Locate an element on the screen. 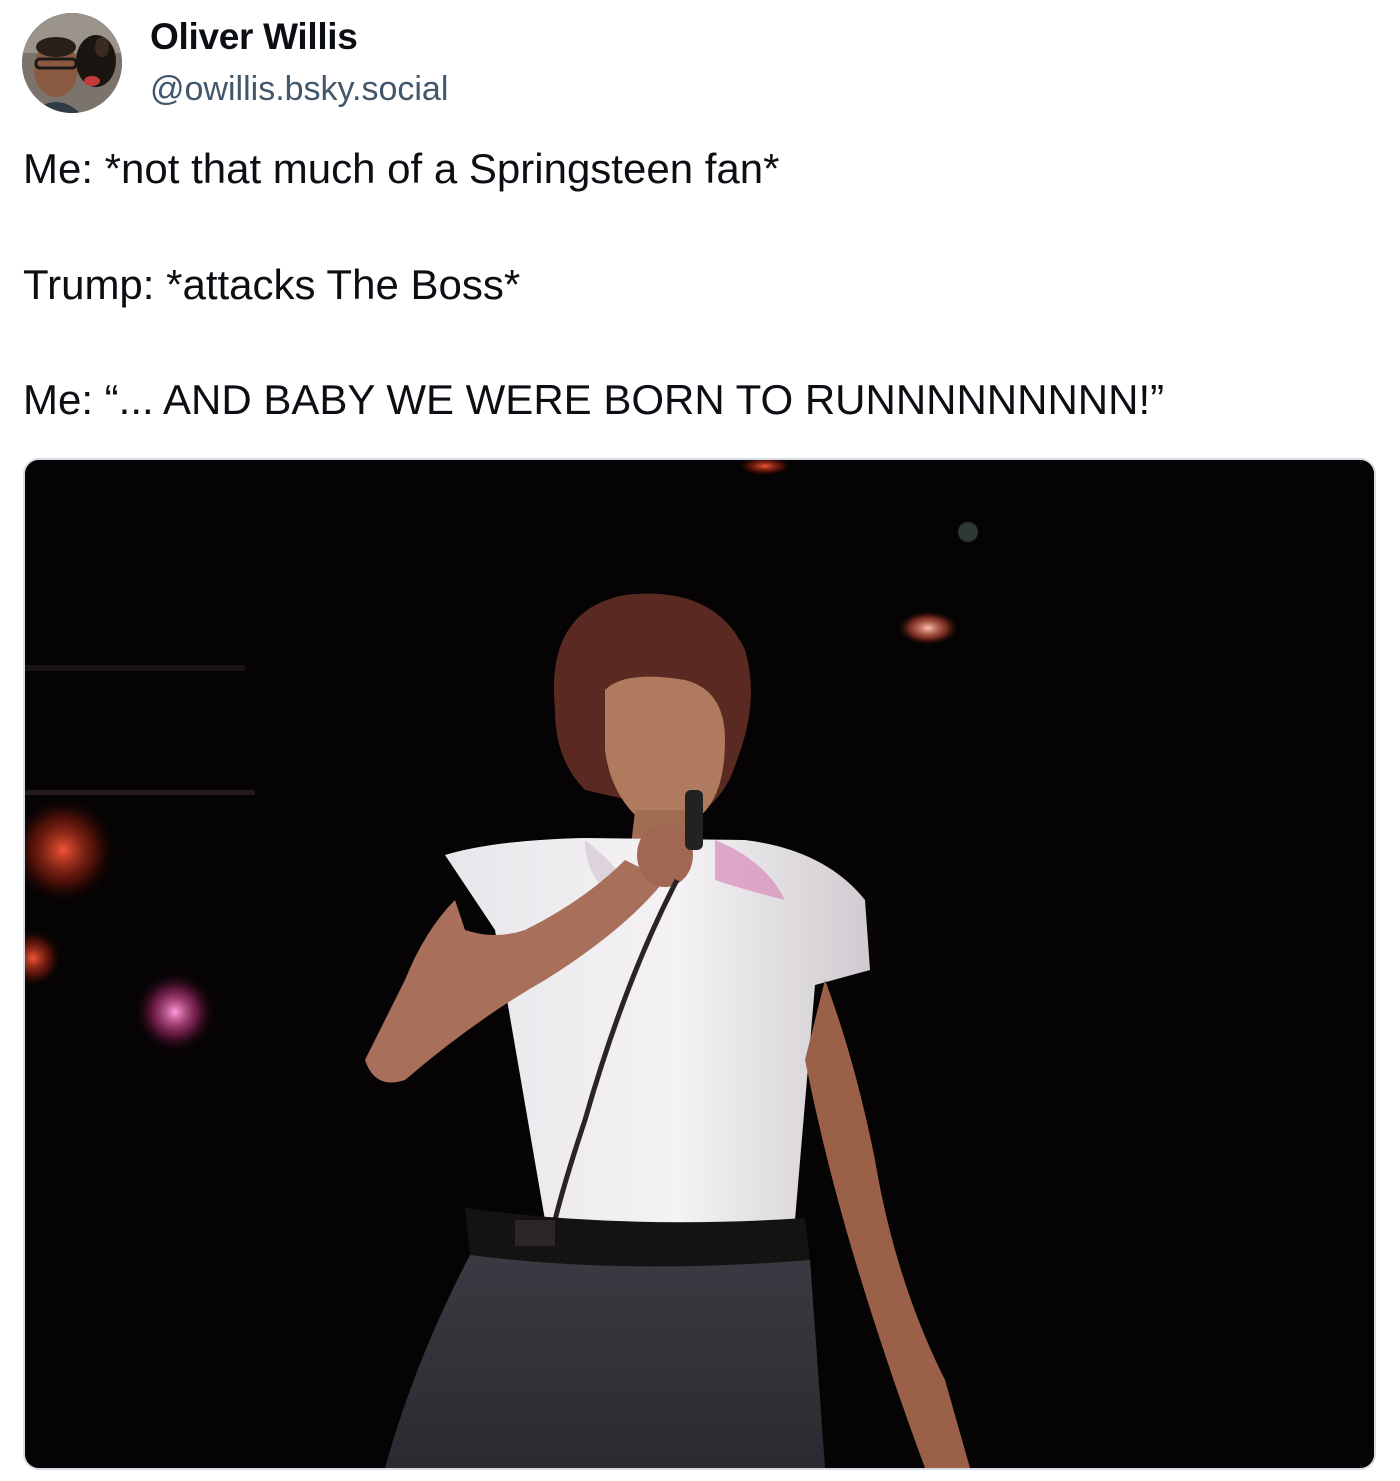  avatar-photo-icon is located at coordinates (72, 63).